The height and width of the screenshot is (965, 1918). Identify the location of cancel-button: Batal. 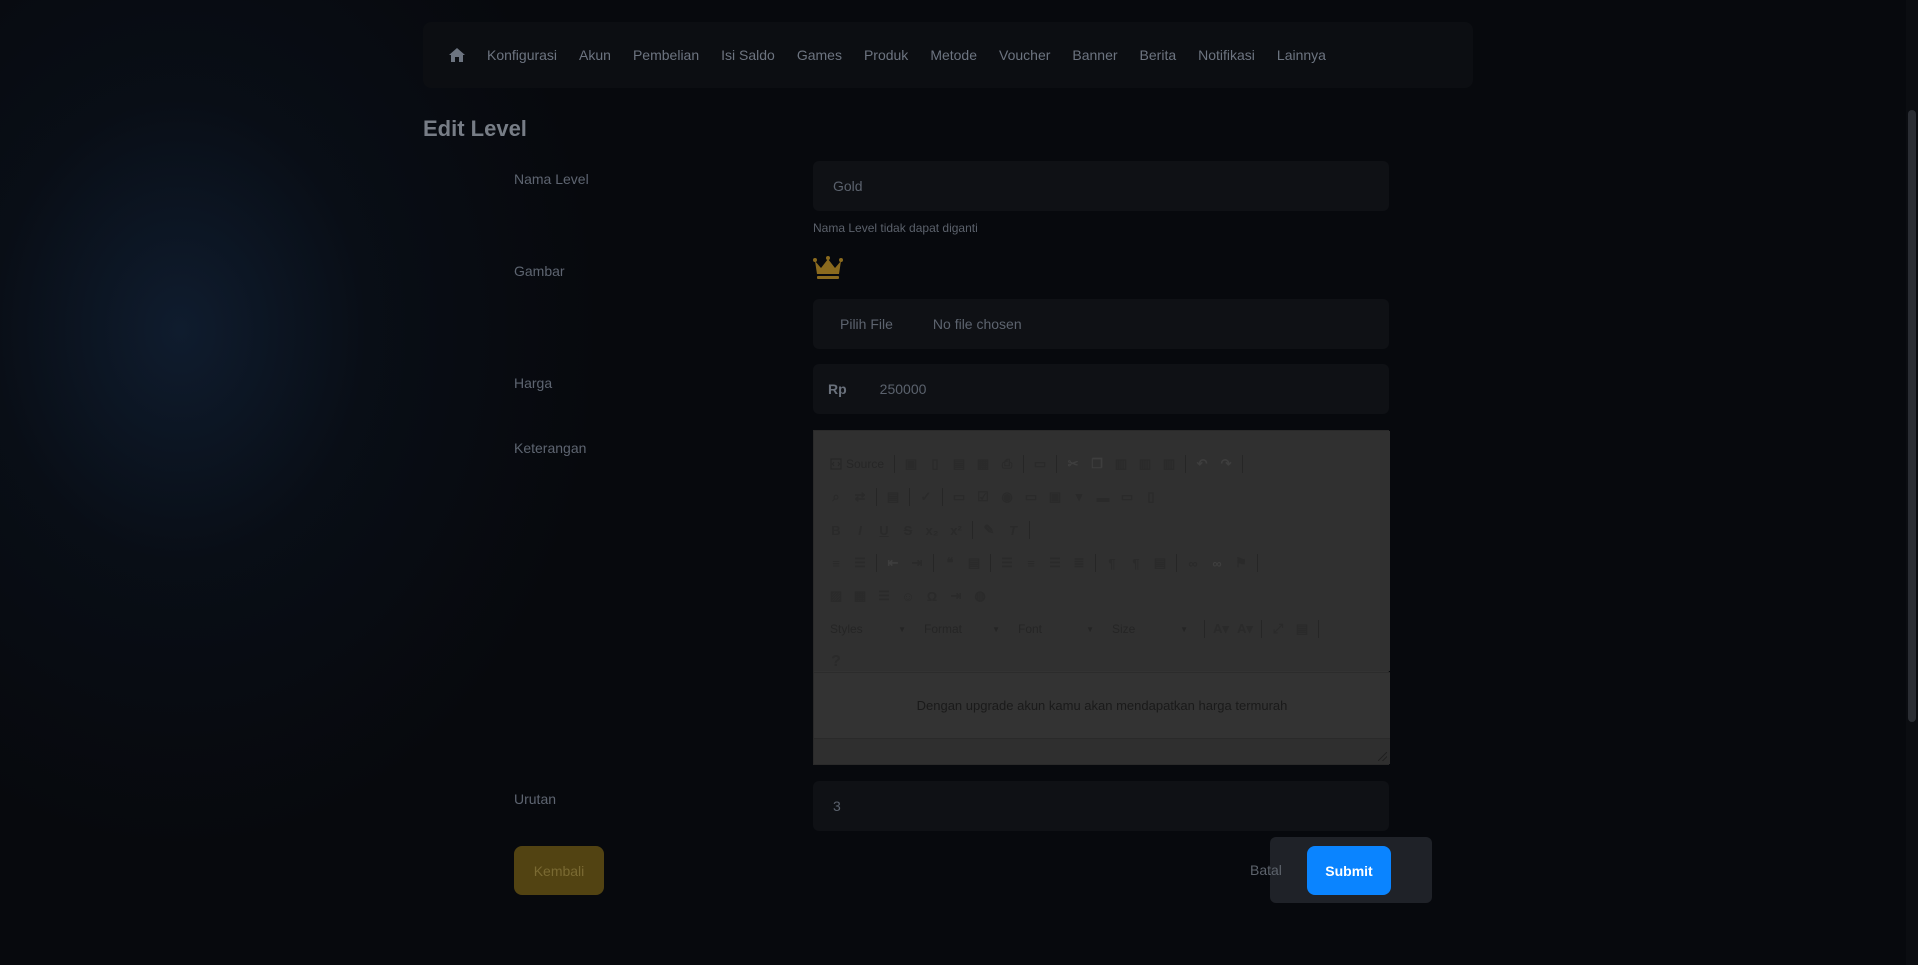
(1266, 870).